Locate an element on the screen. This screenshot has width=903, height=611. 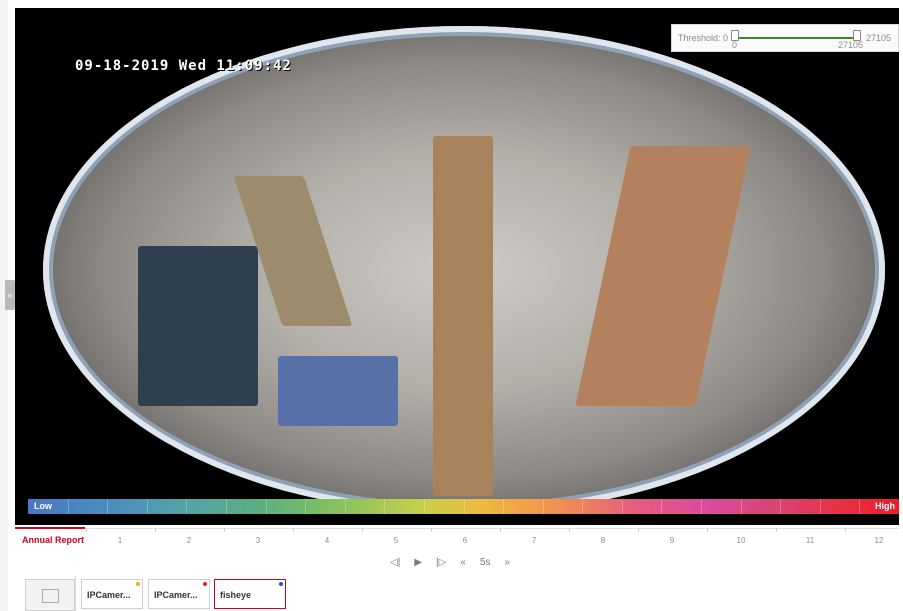
month-label: 9 is located at coordinates (672, 540).